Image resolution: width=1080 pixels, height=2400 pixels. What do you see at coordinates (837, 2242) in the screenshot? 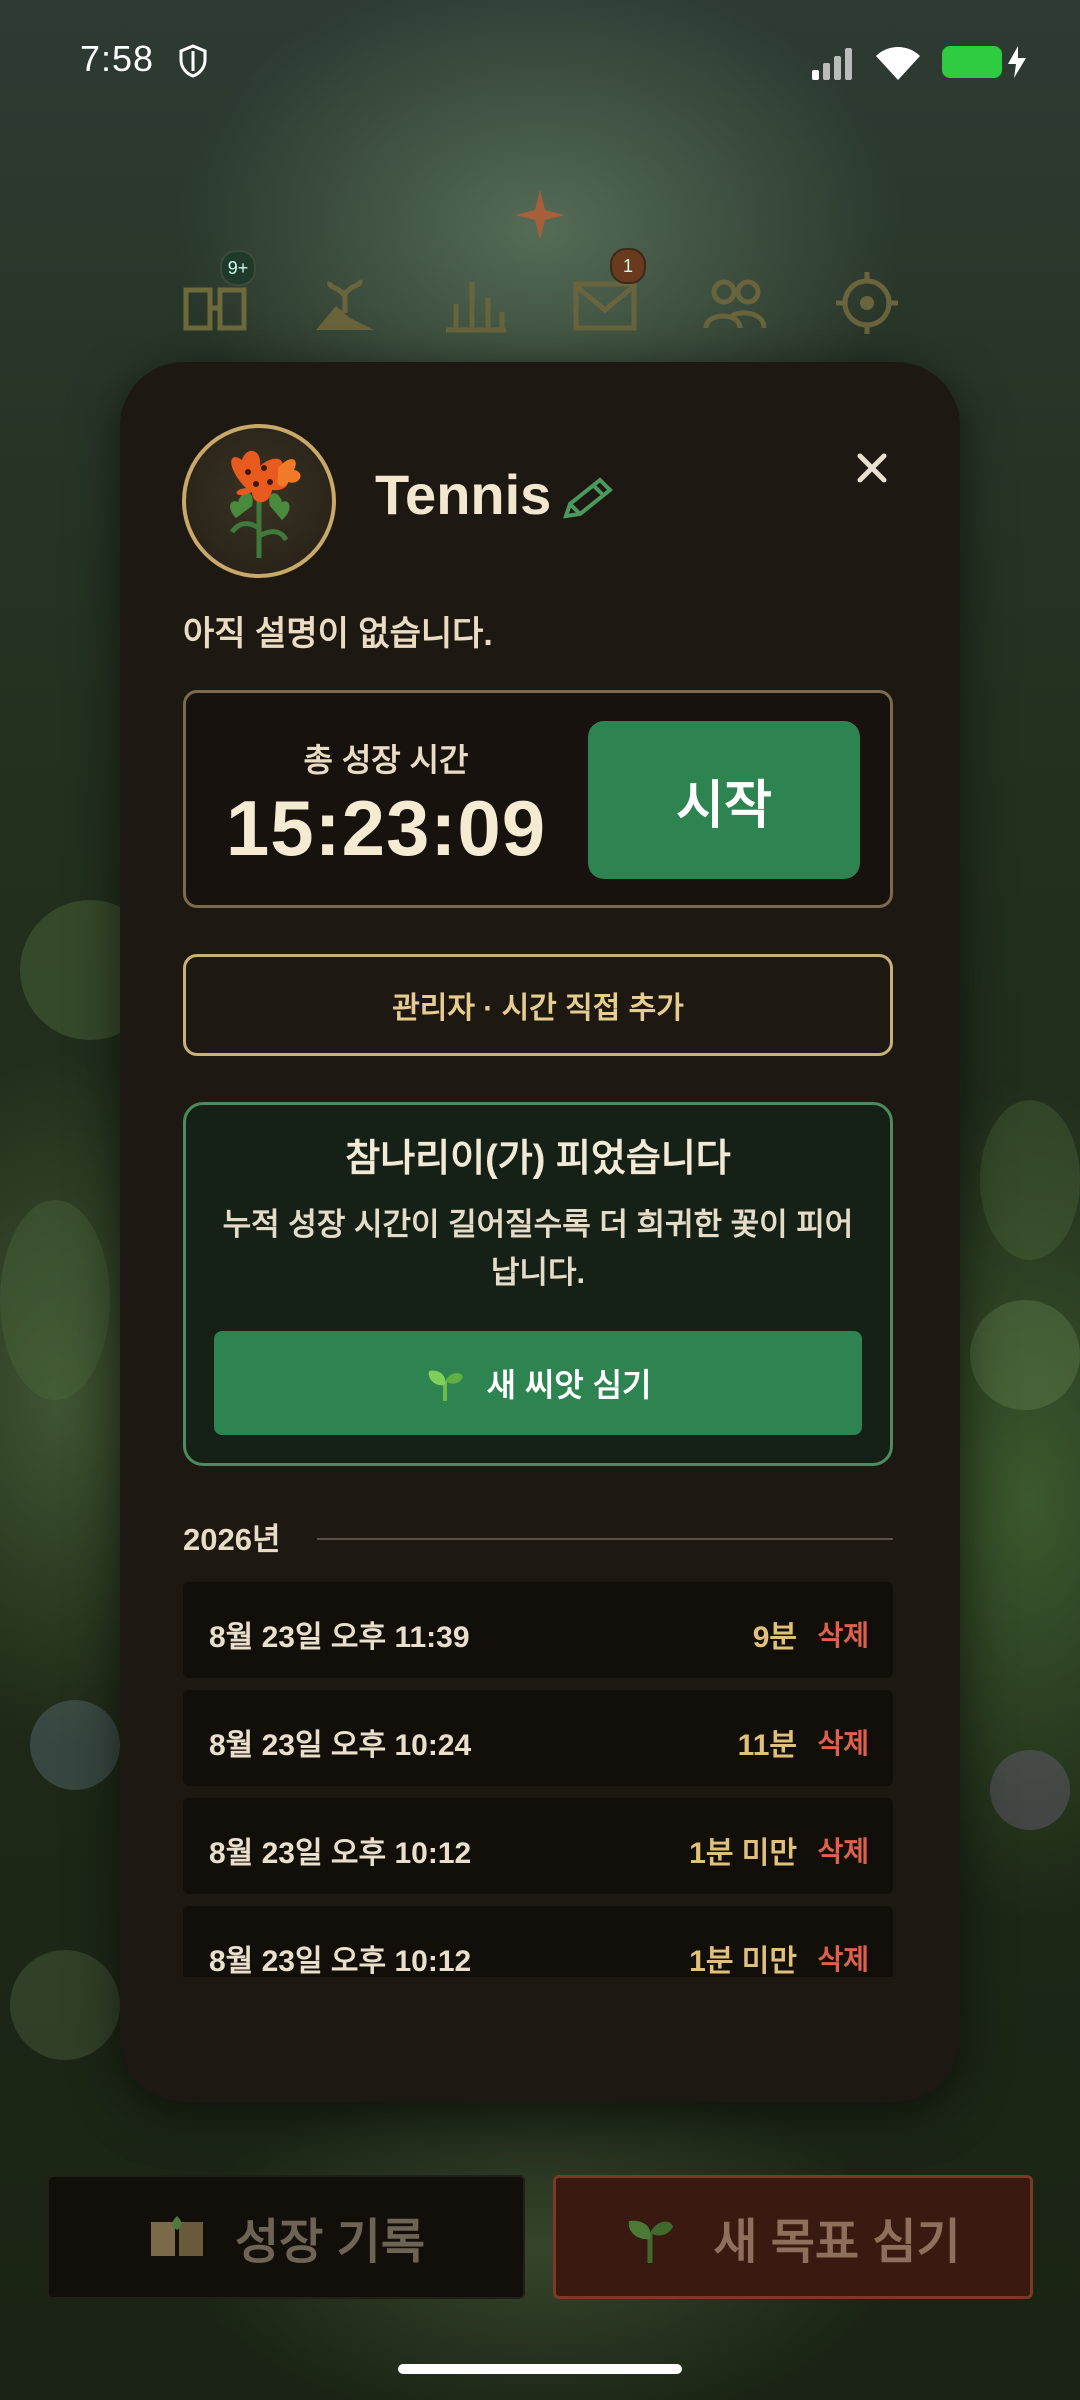
I see `new-goal-label: 새 목표 심기` at bounding box center [837, 2242].